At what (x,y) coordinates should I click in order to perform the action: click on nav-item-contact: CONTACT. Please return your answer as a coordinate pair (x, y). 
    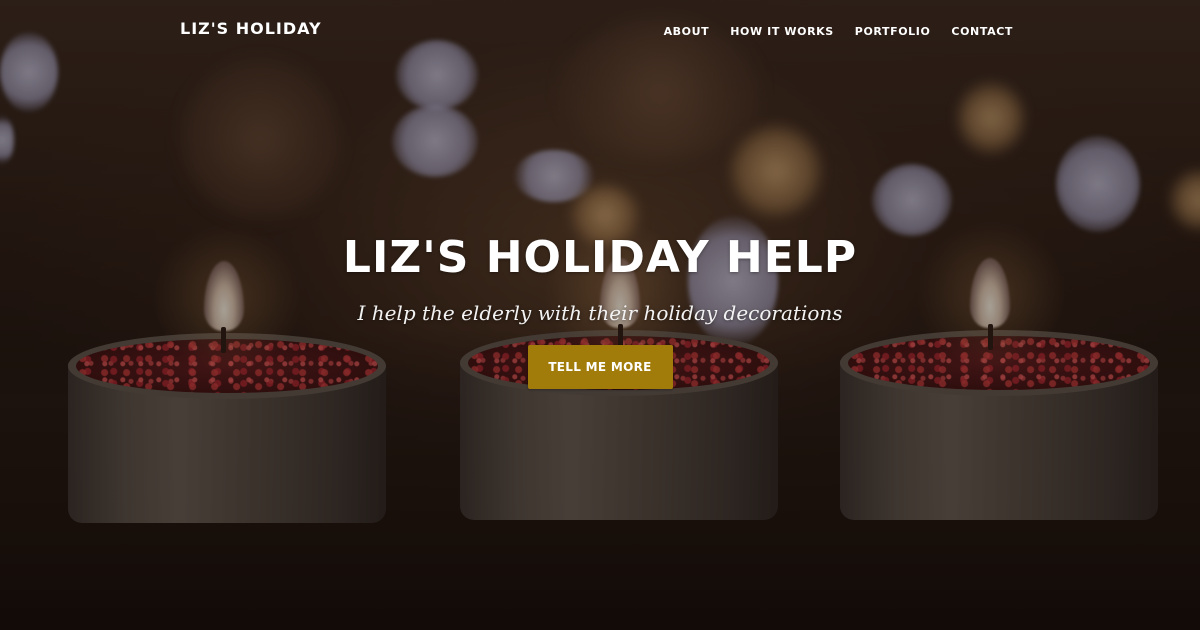
    Looking at the image, I should click on (982, 31).